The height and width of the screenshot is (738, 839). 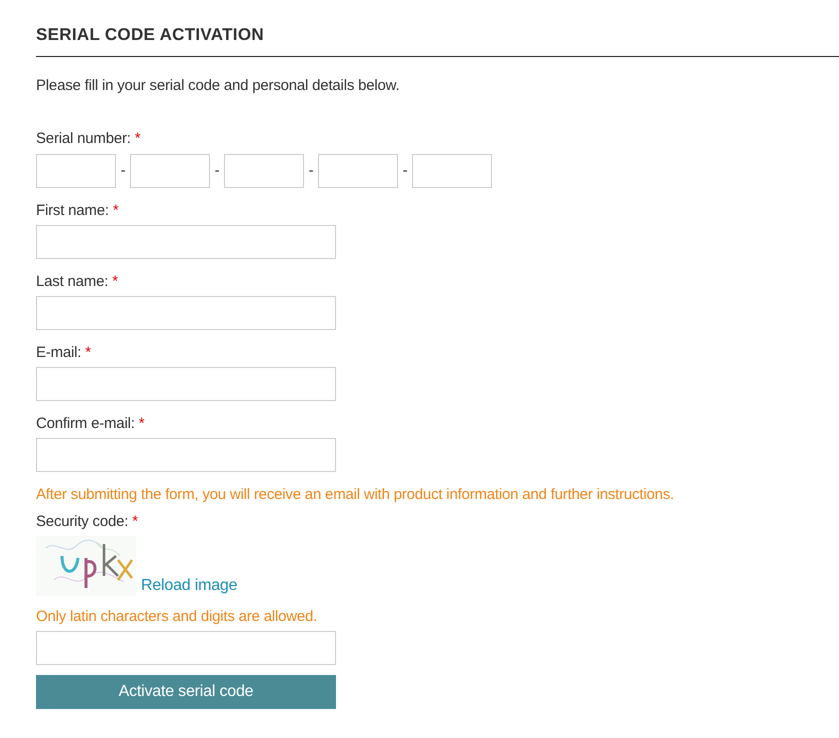 I want to click on activate-button: Activate serial code, so click(x=186, y=692).